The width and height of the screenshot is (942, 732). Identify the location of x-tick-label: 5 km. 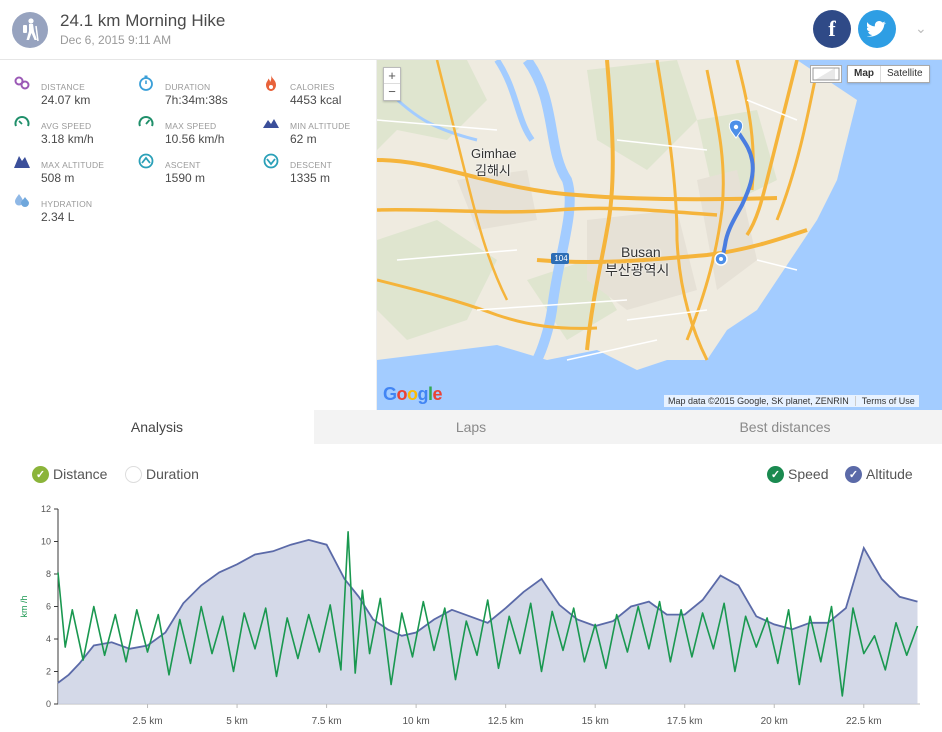
(237, 721).